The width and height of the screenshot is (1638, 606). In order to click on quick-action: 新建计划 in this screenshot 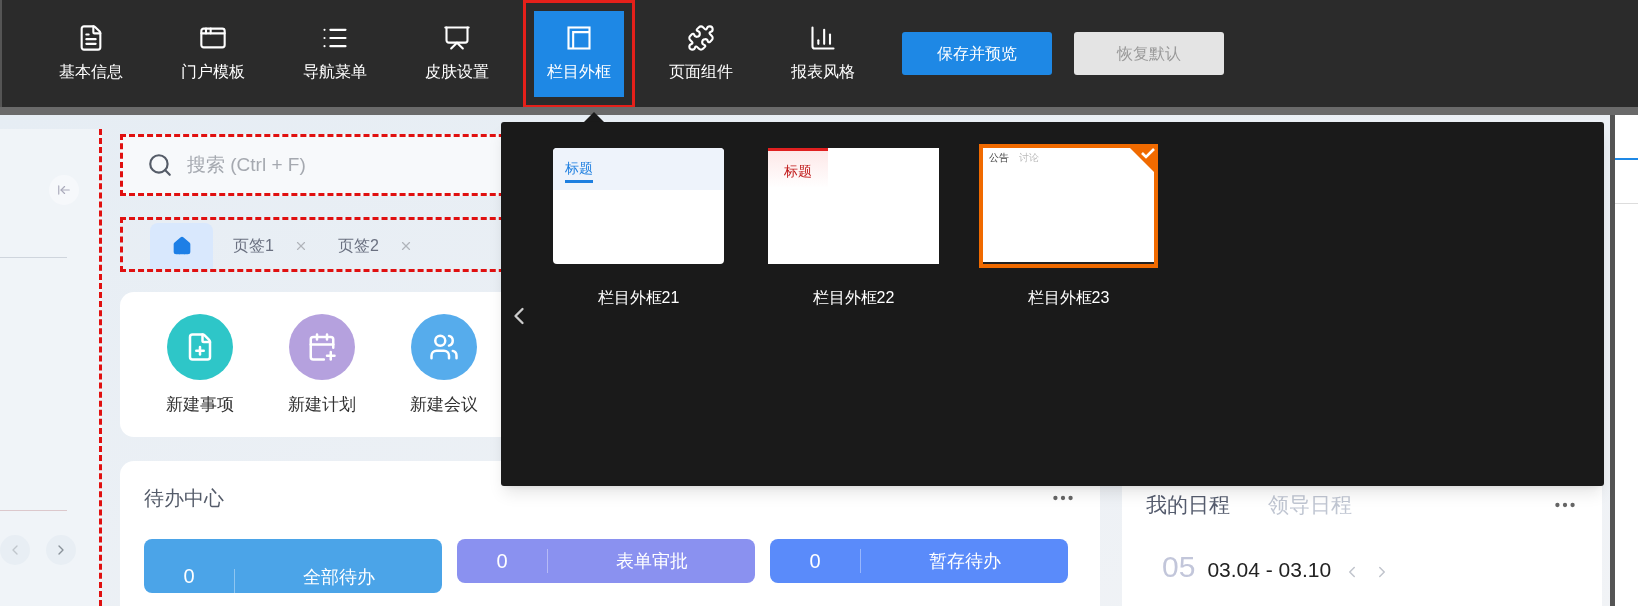, I will do `click(322, 375)`.